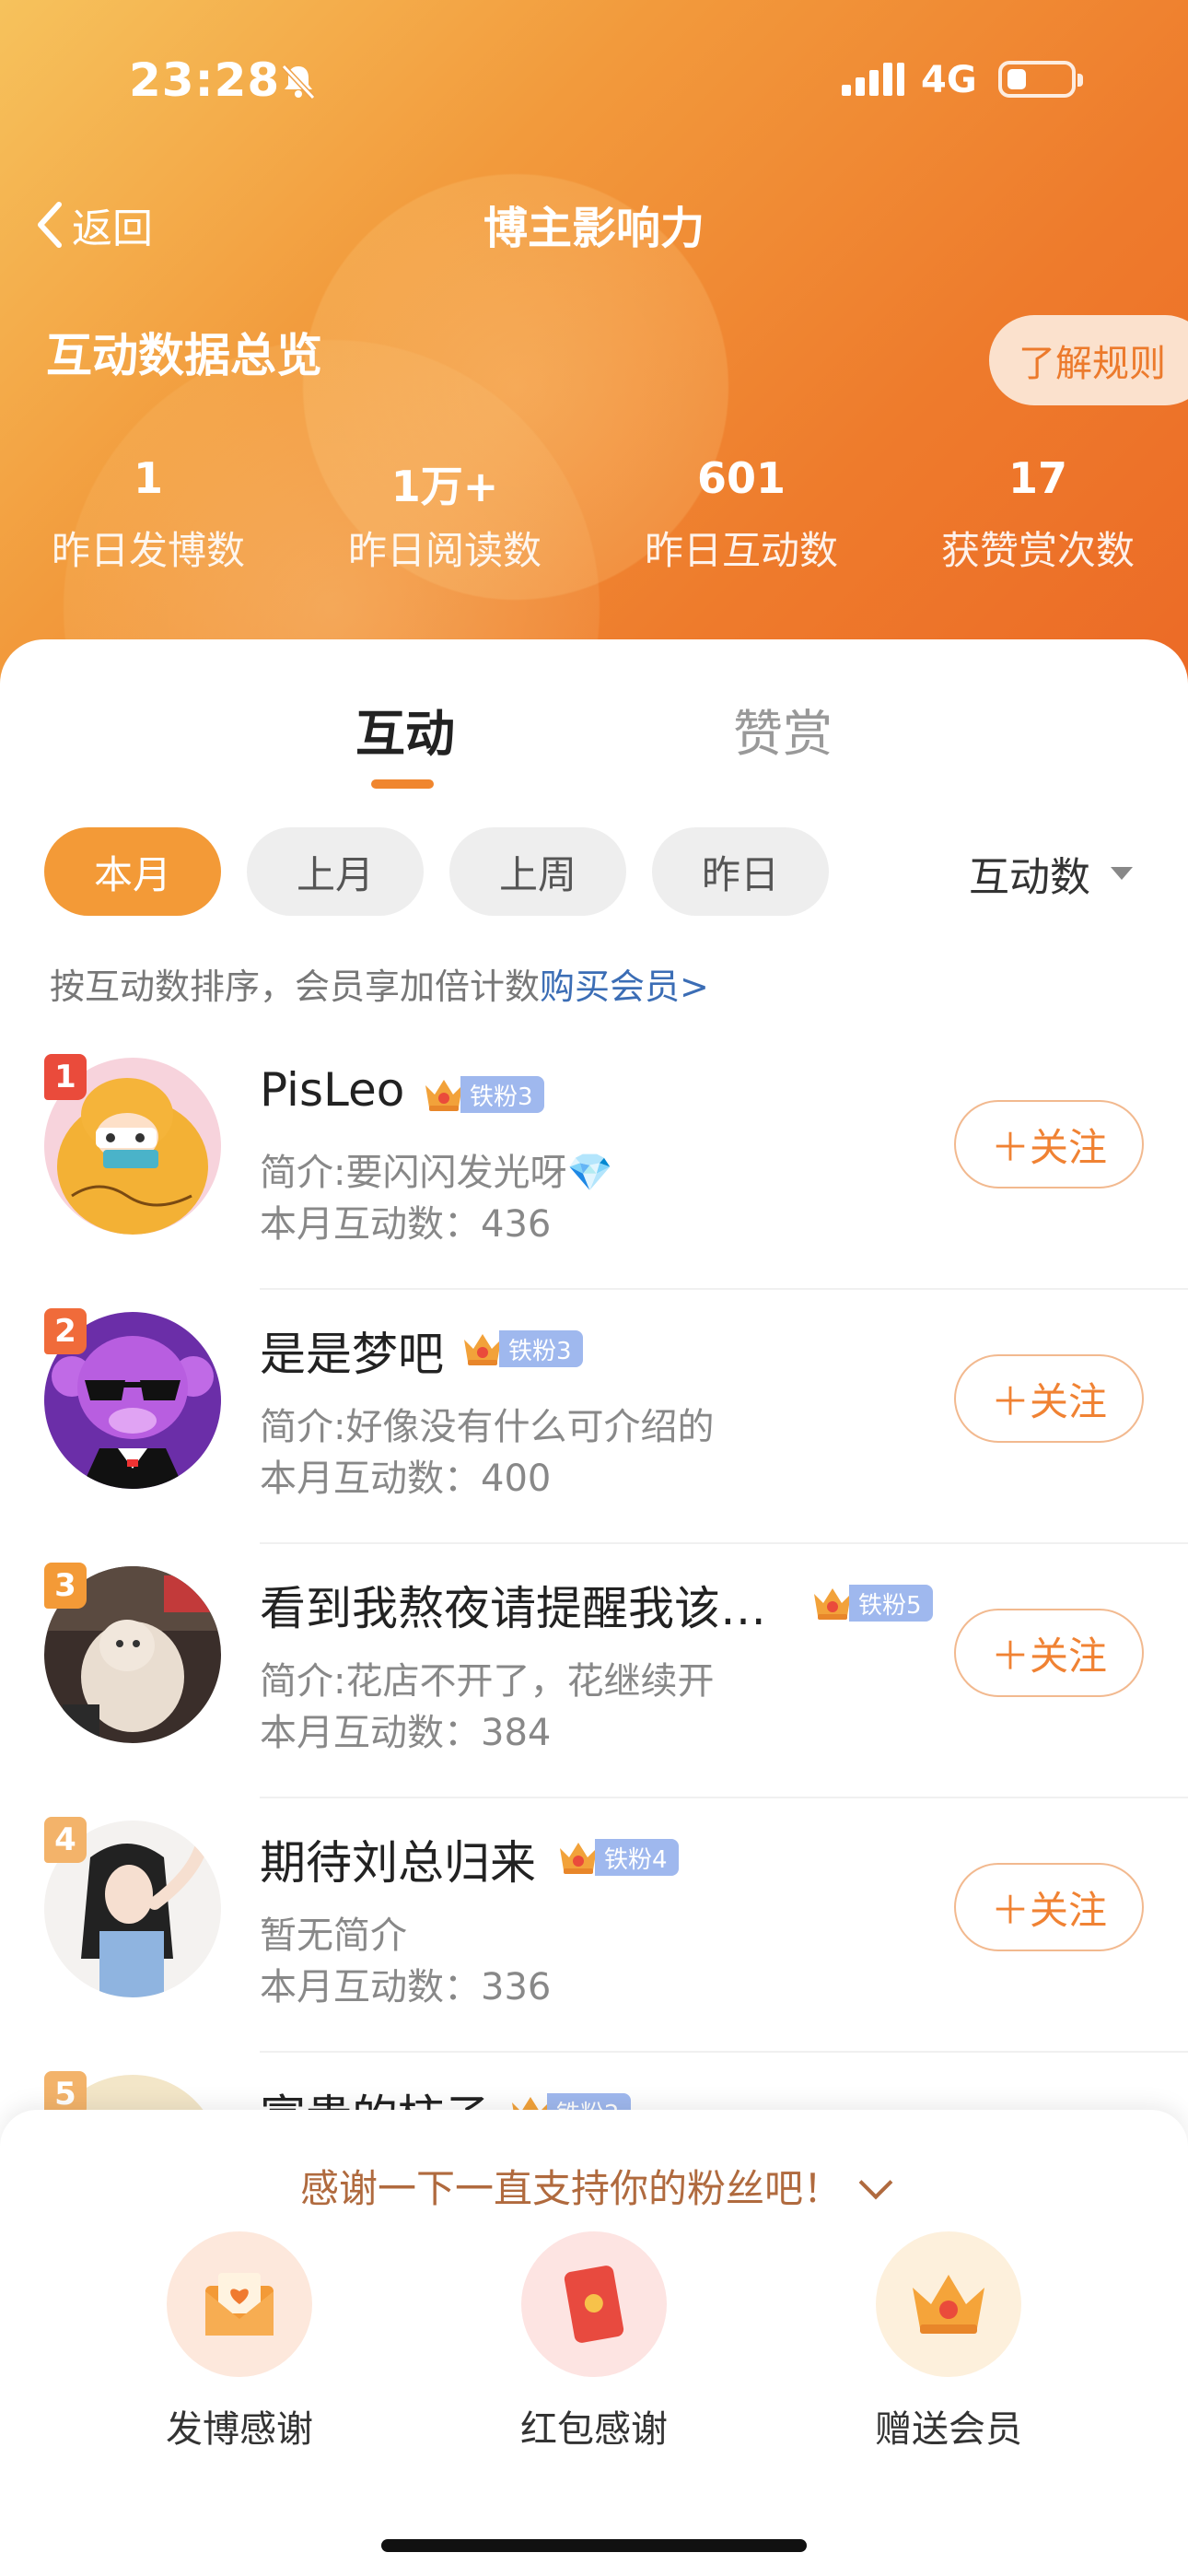  What do you see at coordinates (148, 550) in the screenshot?
I see `stat-label: 昨日发博数` at bounding box center [148, 550].